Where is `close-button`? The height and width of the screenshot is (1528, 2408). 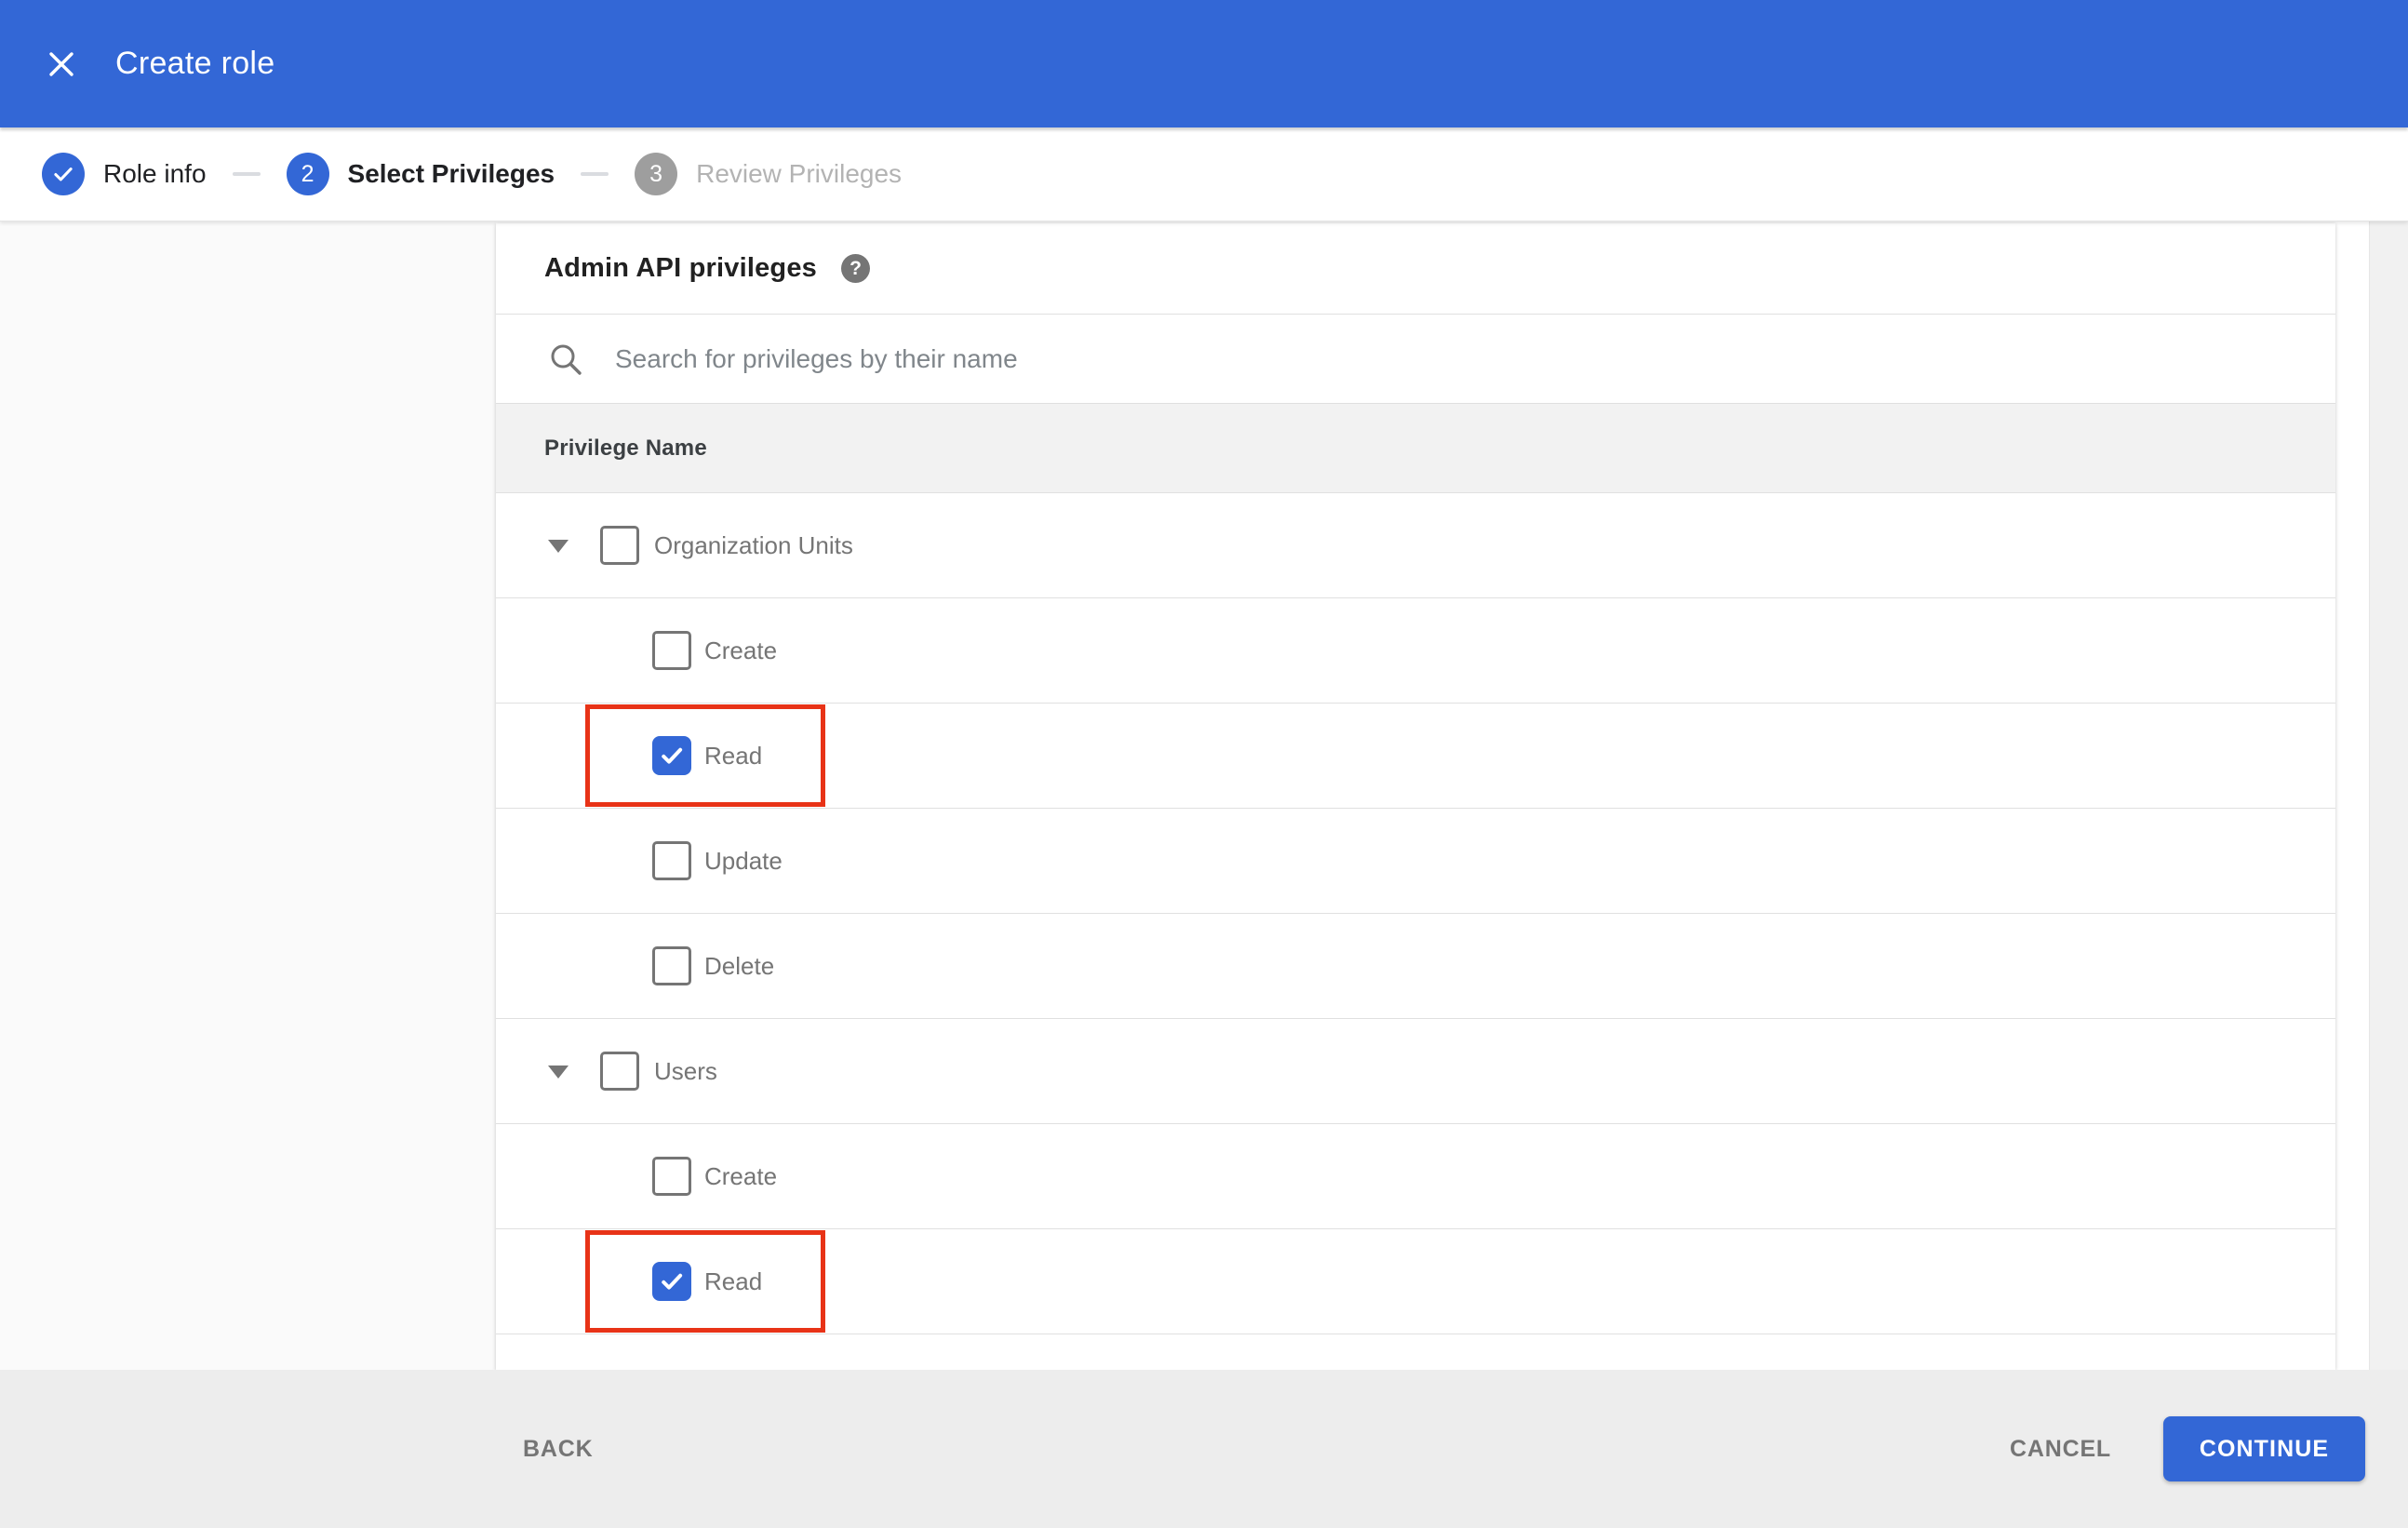 close-button is located at coordinates (61, 64).